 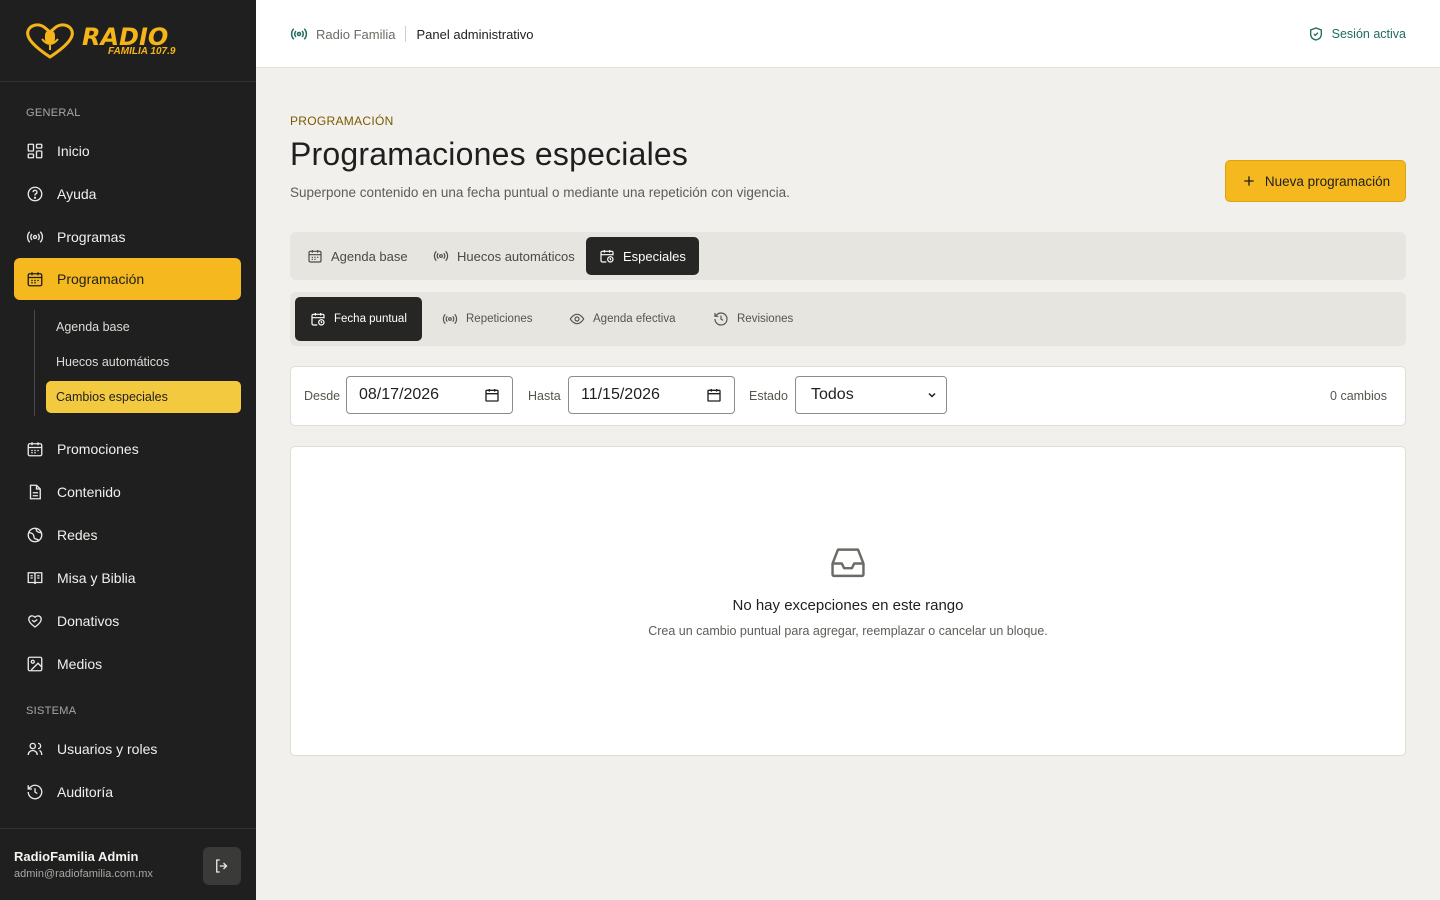 What do you see at coordinates (634, 319) in the screenshot?
I see `subtab-label: Agenda efectiva` at bounding box center [634, 319].